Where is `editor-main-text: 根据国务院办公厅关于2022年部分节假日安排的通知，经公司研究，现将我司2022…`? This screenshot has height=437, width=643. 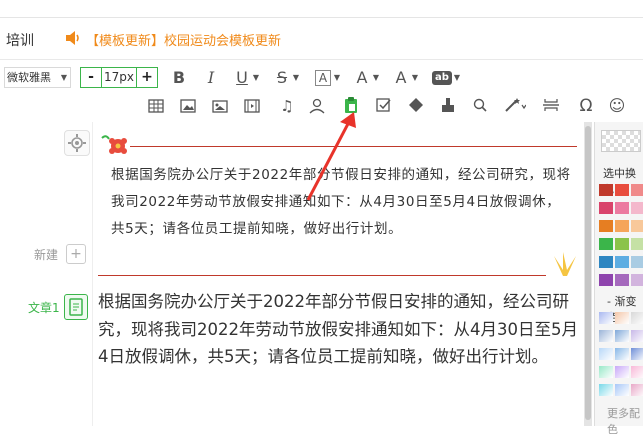 editor-main-text: 根据国务院办公厅关于2022年部分节假日安排的通知，经公司研究，现将我司2022… is located at coordinates (340, 329).